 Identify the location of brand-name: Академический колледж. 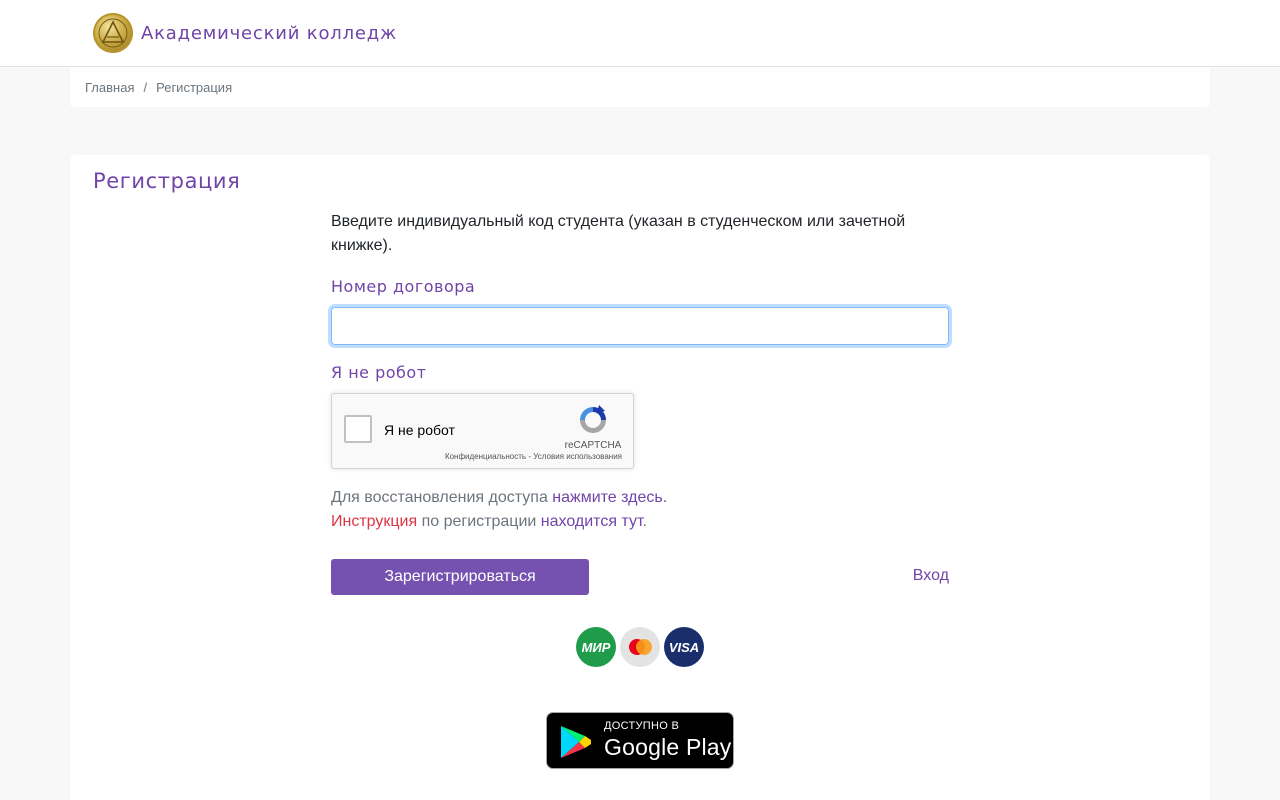
(269, 33).